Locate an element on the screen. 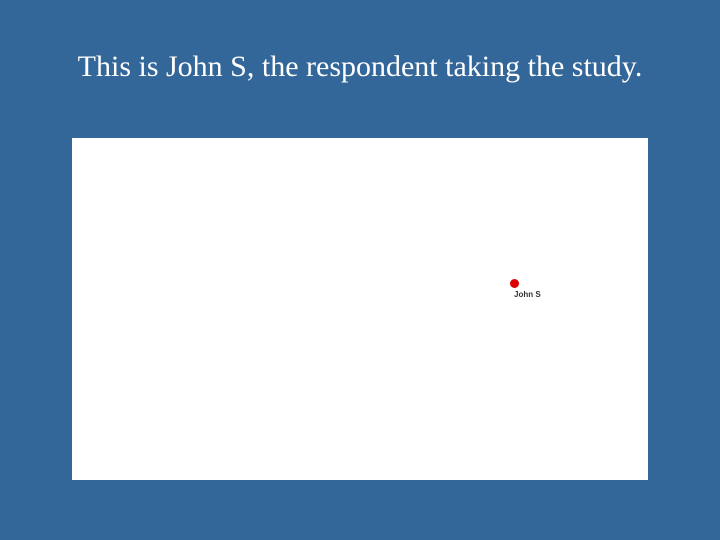  respondent-node-label: John S is located at coordinates (527, 294).